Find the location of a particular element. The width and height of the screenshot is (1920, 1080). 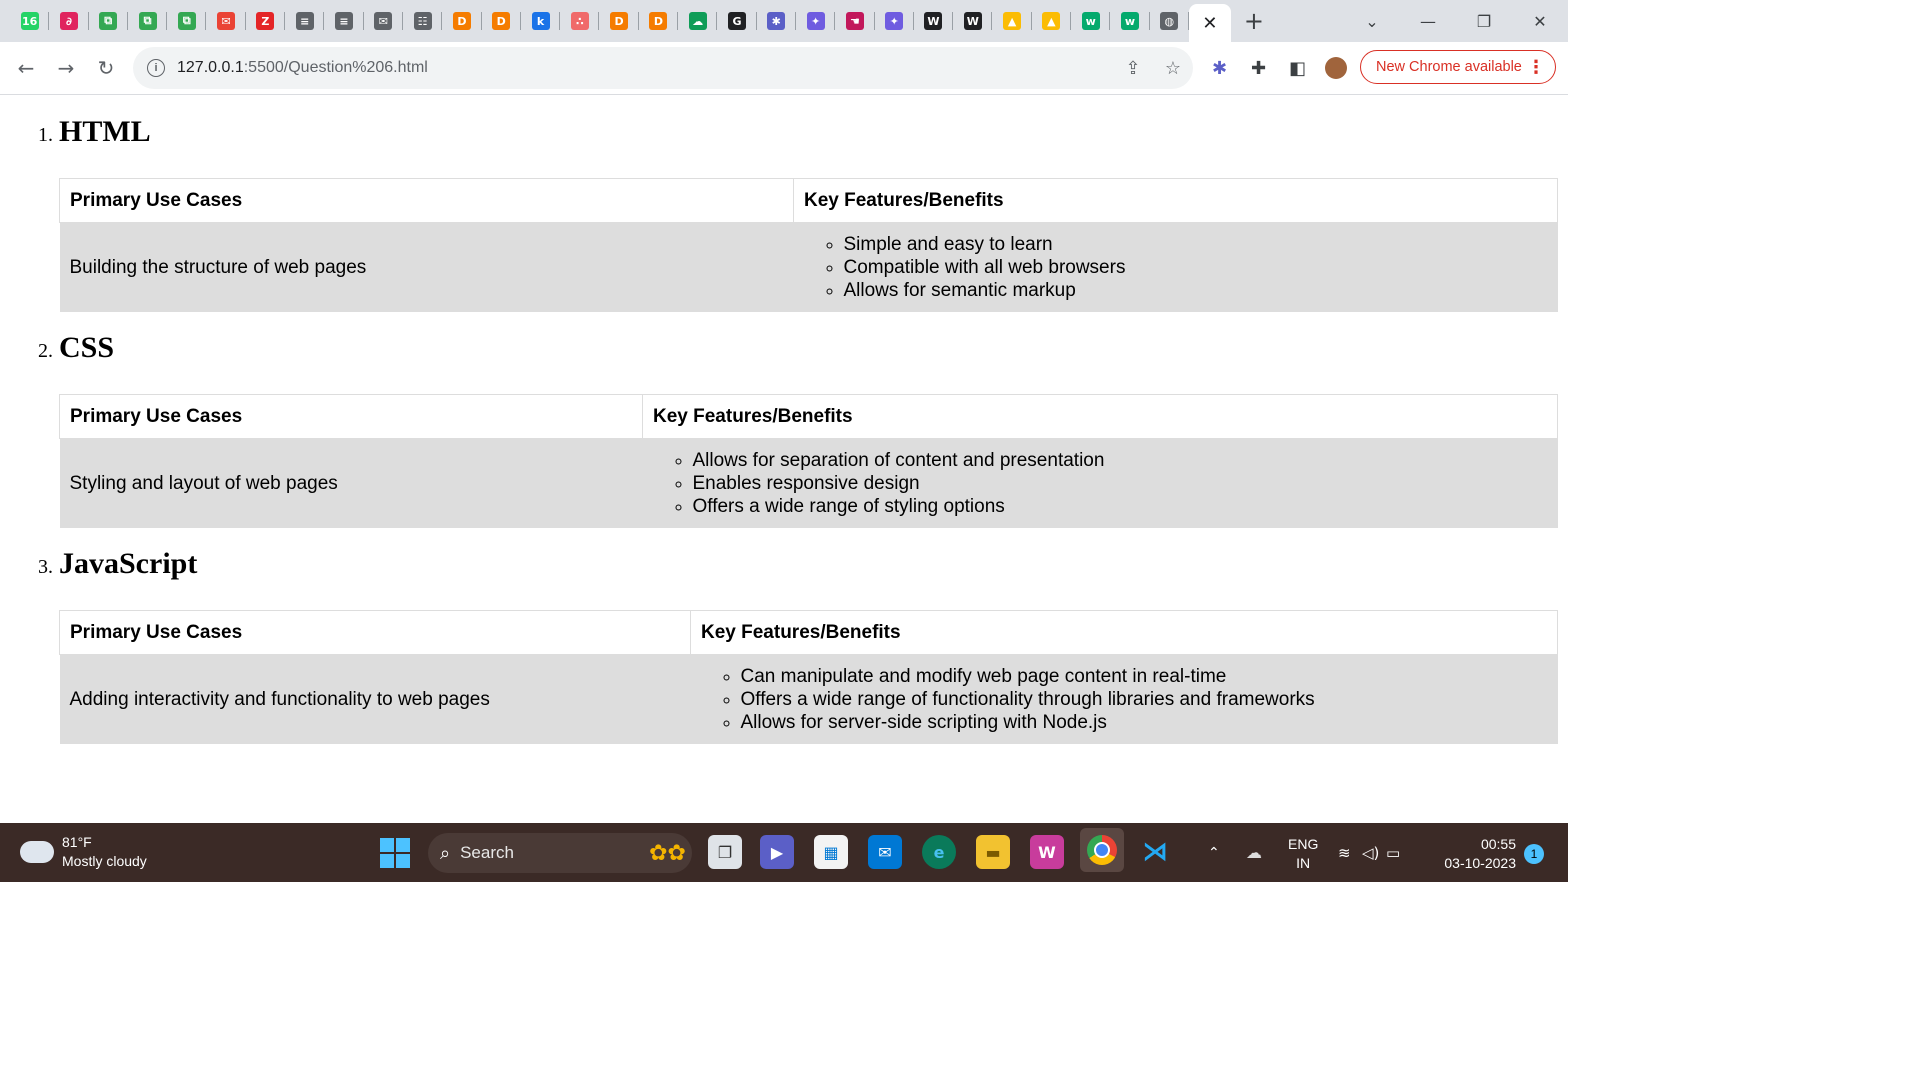

status-icons: ≋ ◁) ▭ is located at coordinates (1374, 852).